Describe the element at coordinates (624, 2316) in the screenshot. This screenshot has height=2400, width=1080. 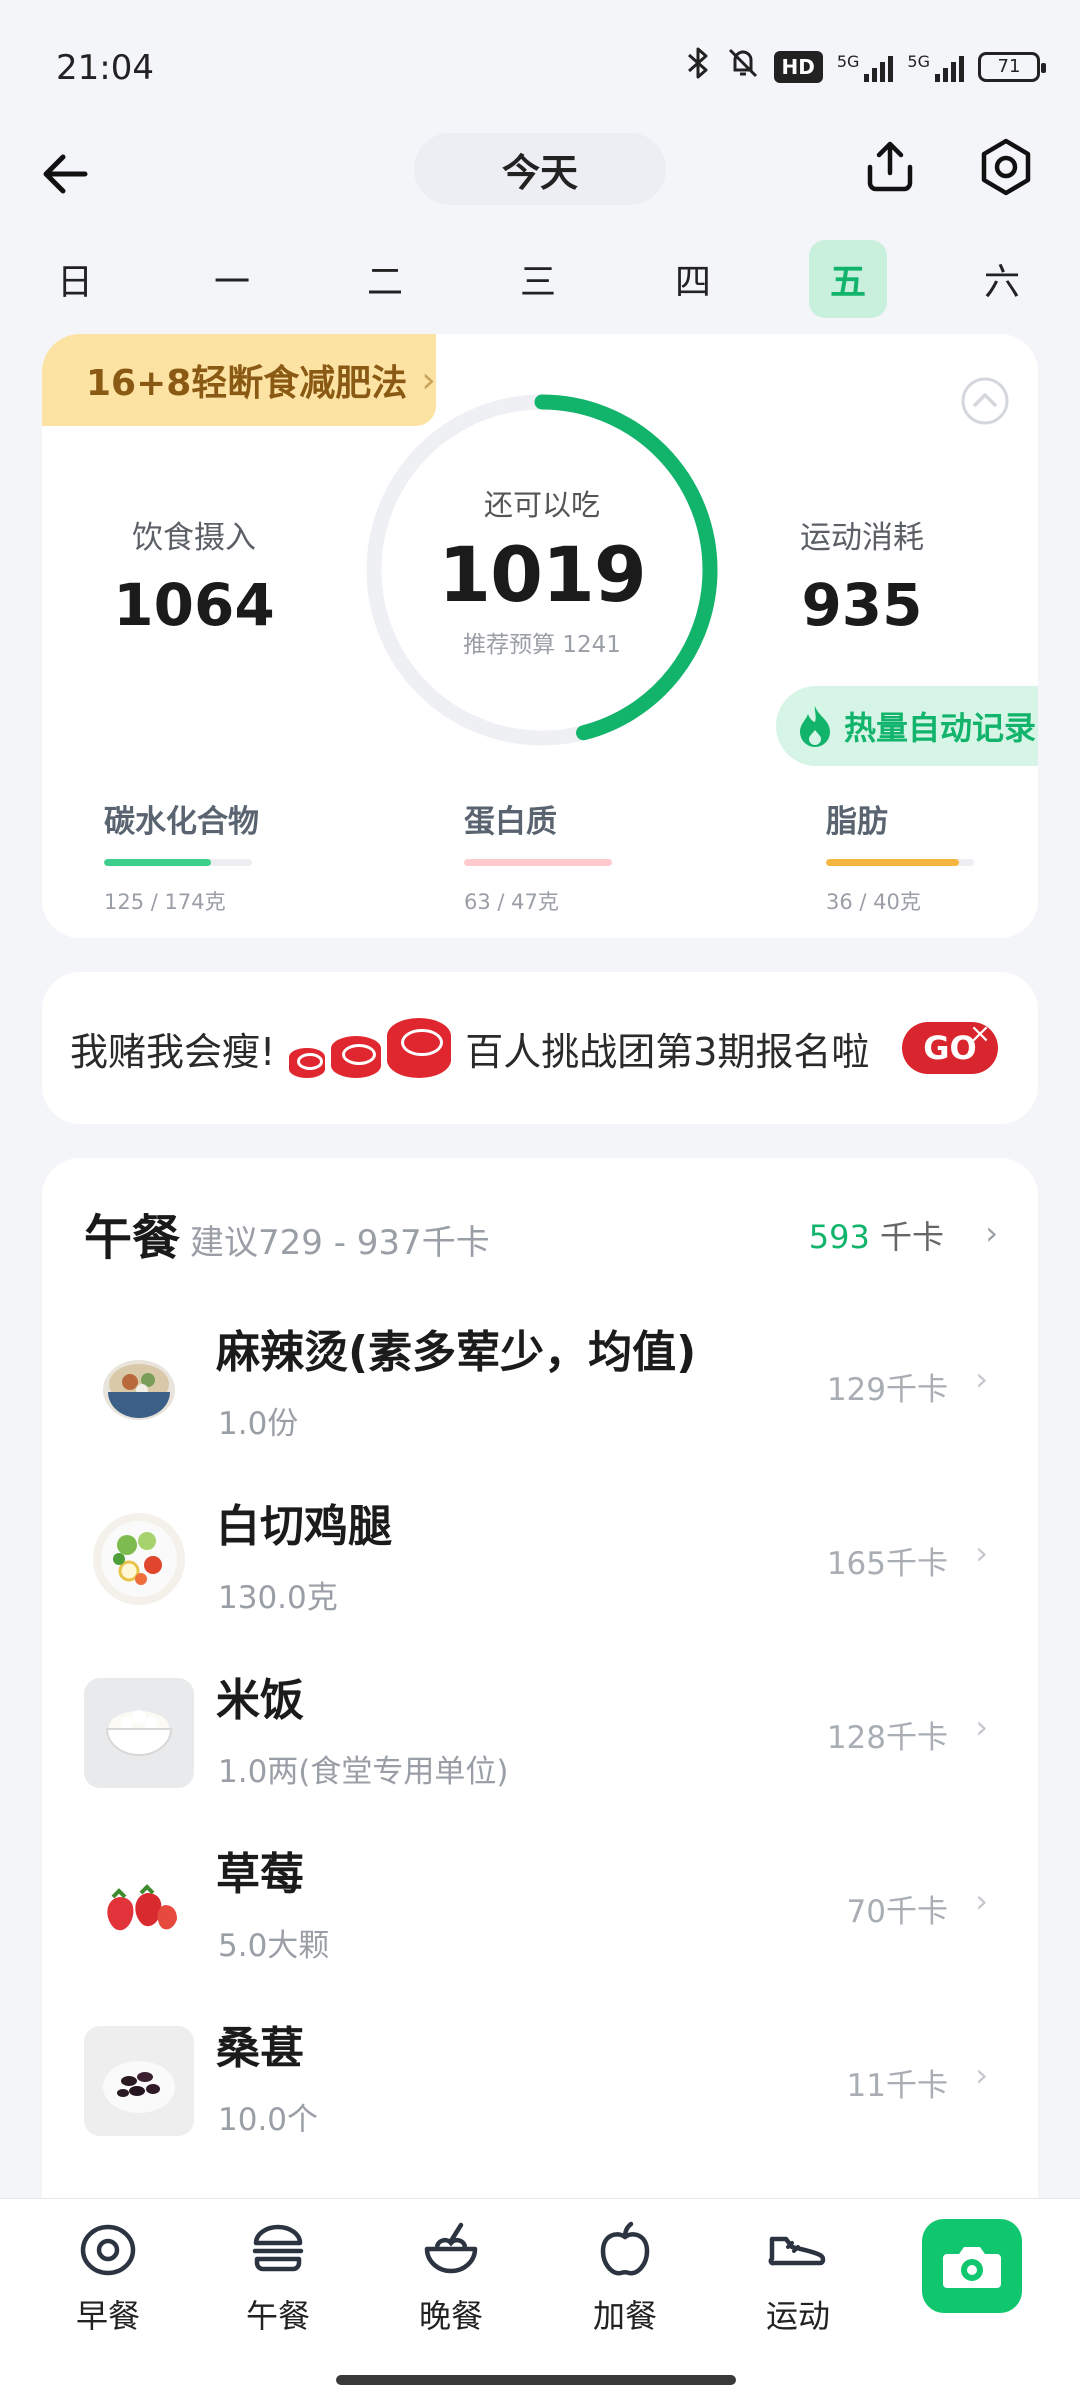
I see `nav-label: 加餐` at that location.